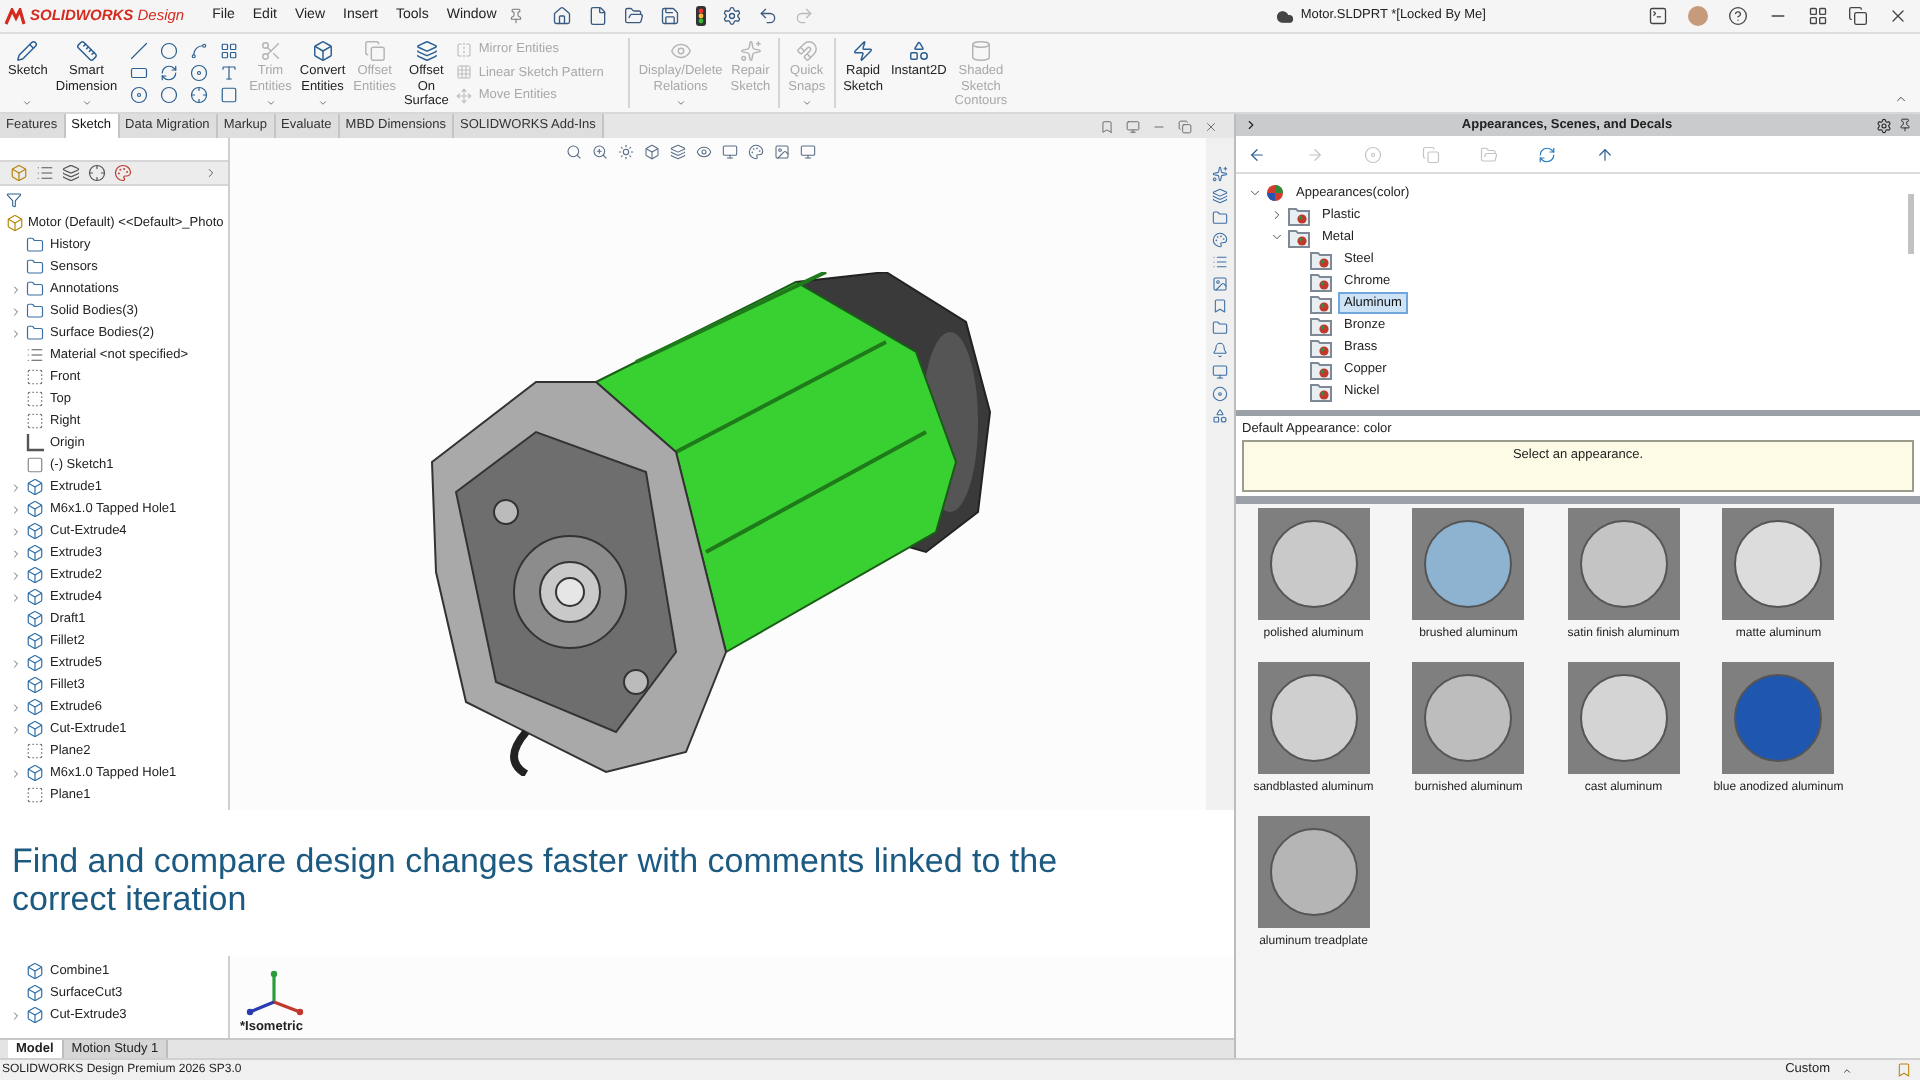  What do you see at coordinates (198, 73) in the screenshot?
I see `ellipse-icon` at bounding box center [198, 73].